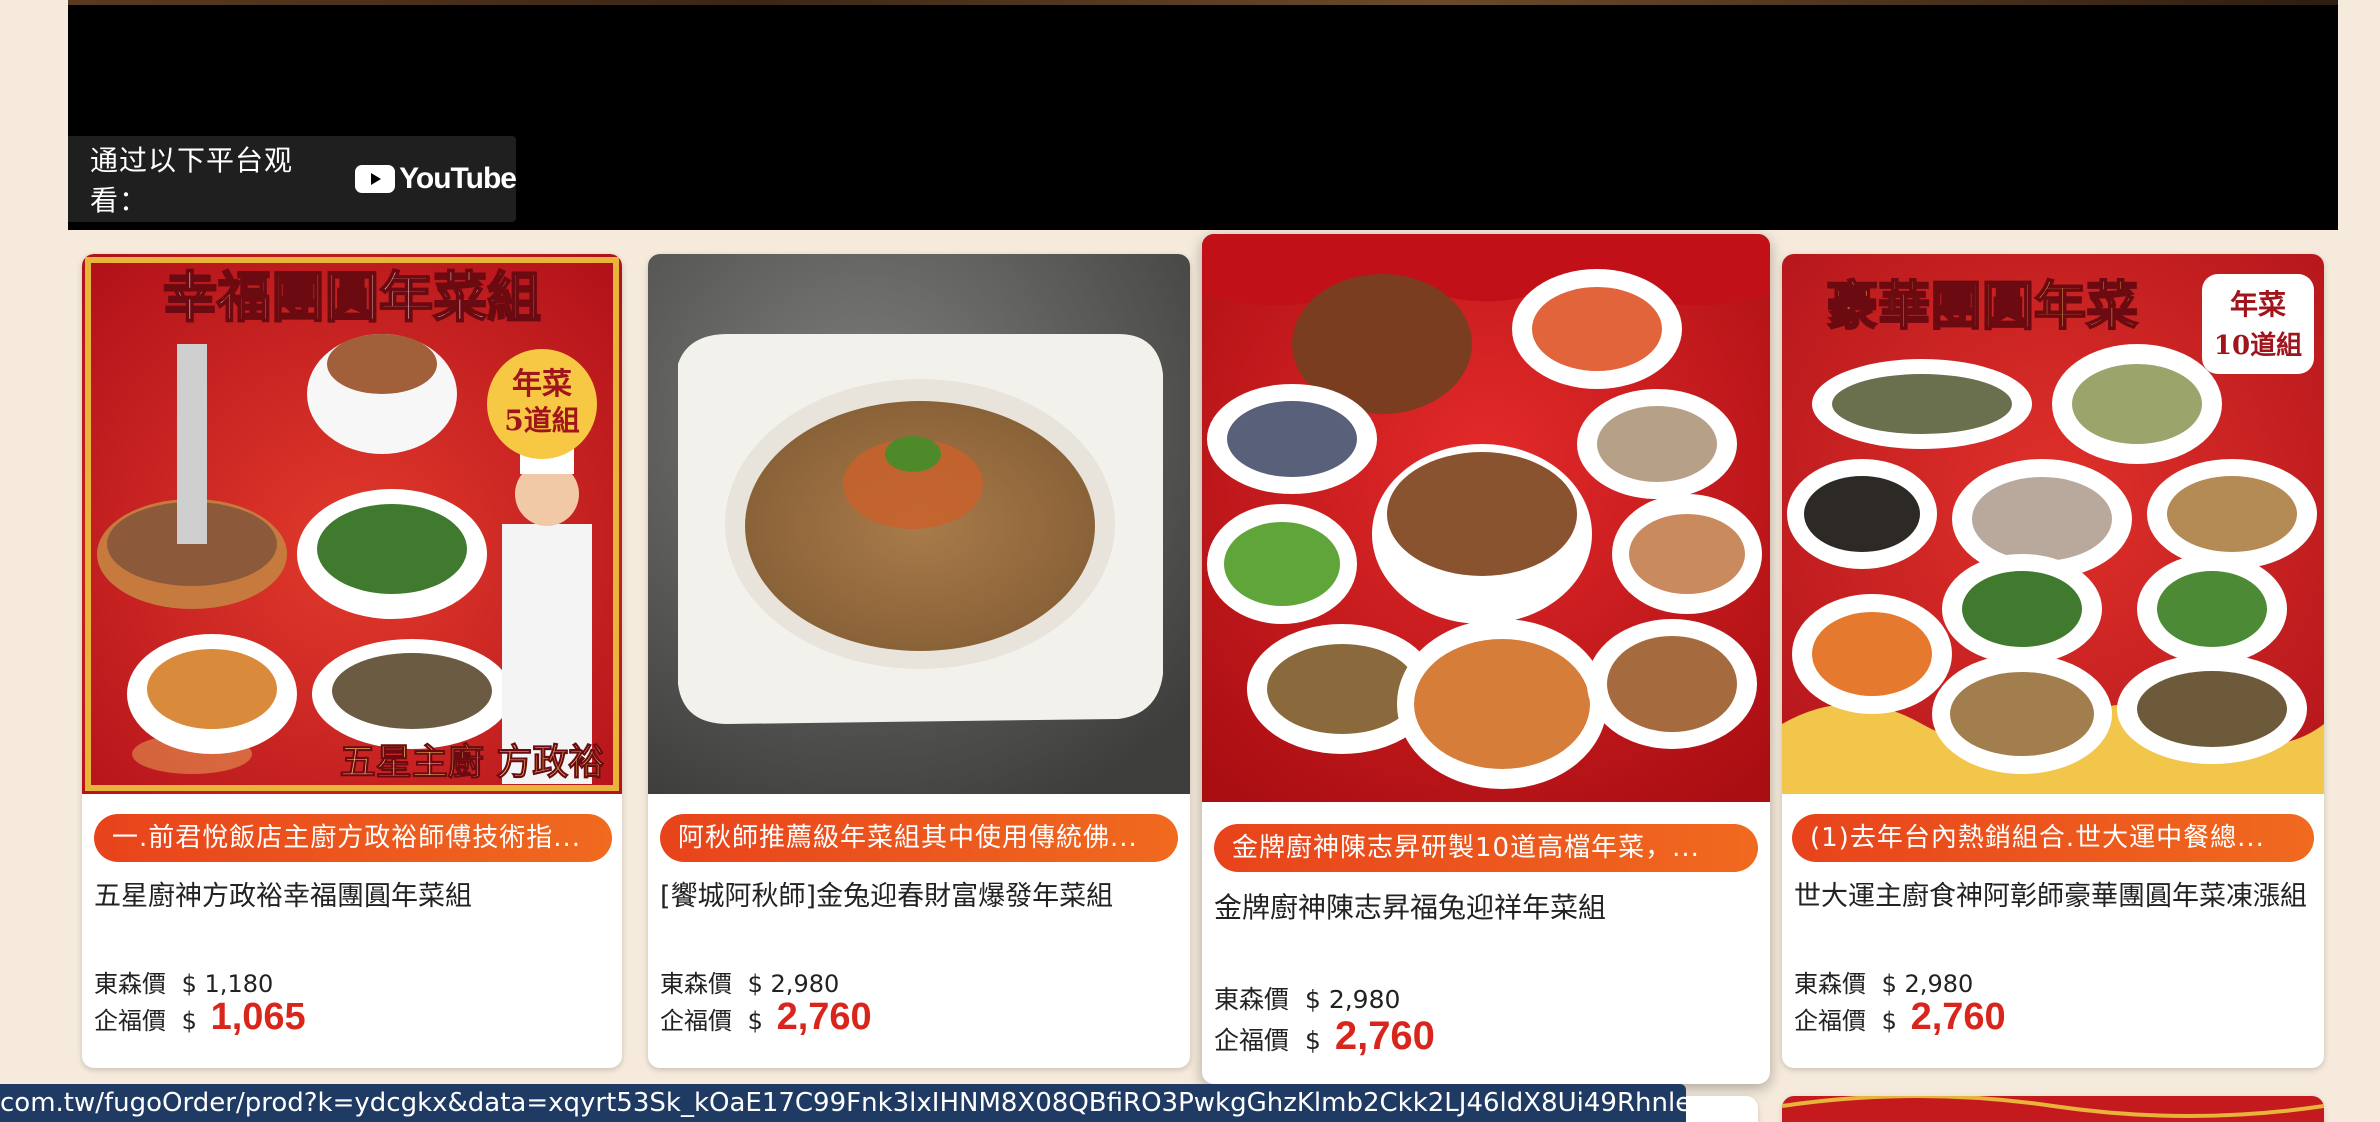 This screenshot has width=2380, height=1122. What do you see at coordinates (375, 179) in the screenshot?
I see `youtube-logo-icon` at bounding box center [375, 179].